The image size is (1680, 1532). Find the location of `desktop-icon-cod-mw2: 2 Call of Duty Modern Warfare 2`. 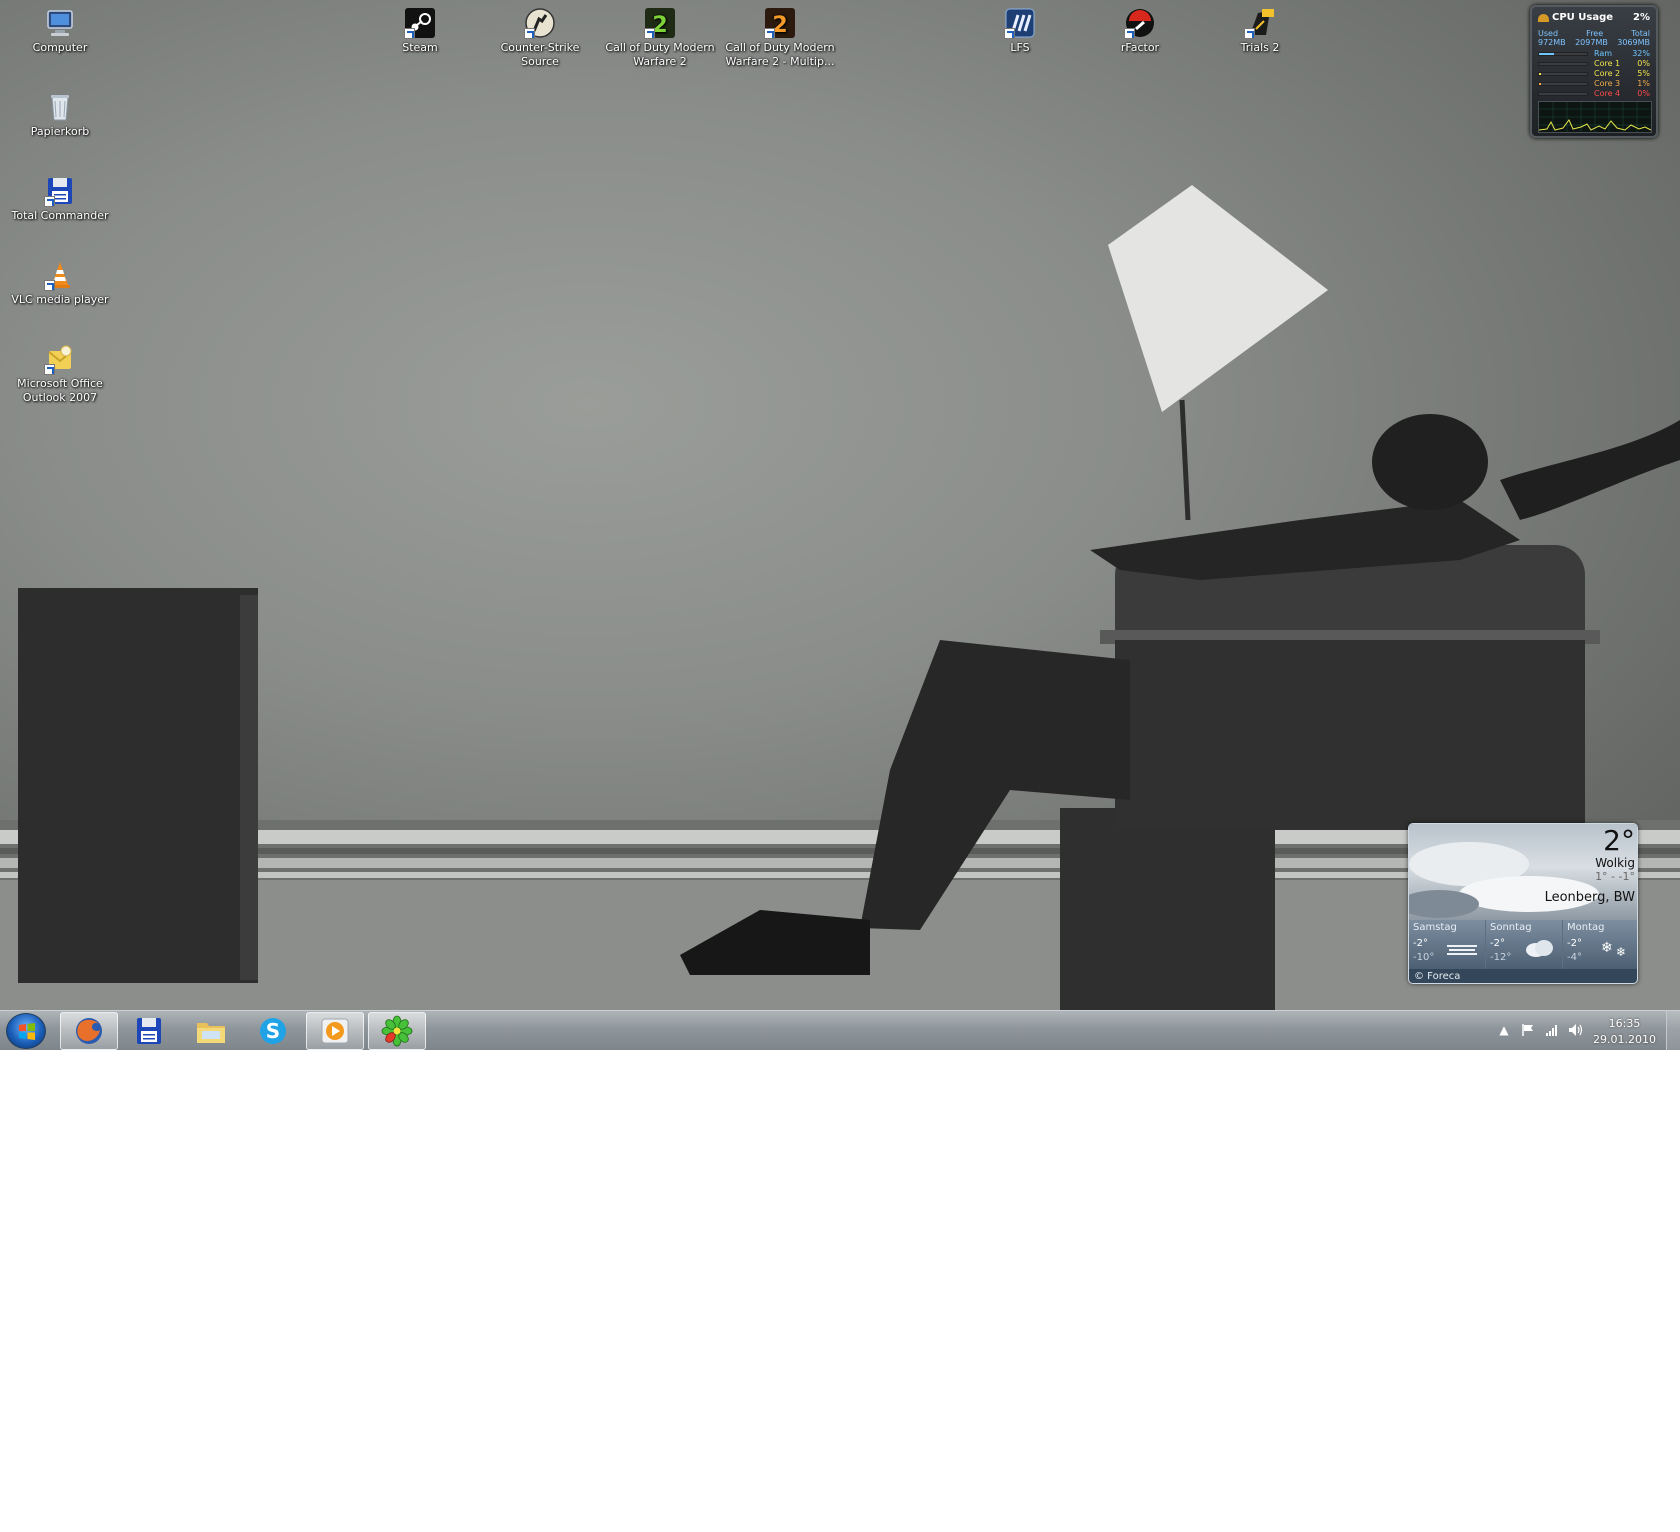

desktop-icon-cod-mw2: 2 Call of Duty Modern Warfare 2 is located at coordinates (660, 38).